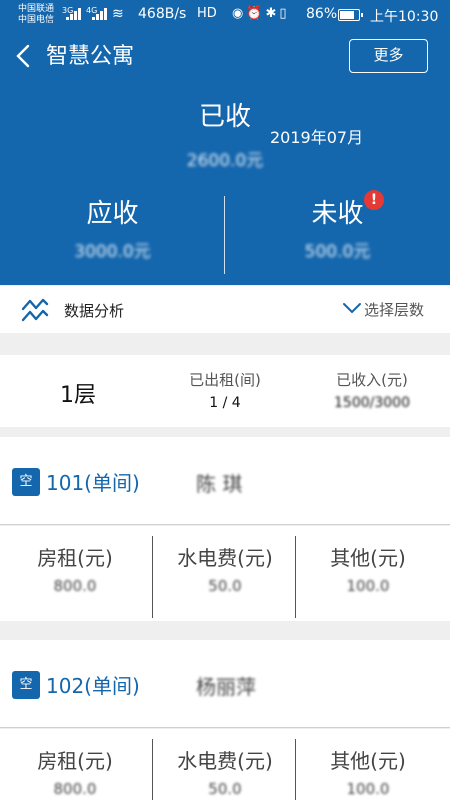 Image resolution: width=450 pixels, height=800 pixels. Describe the element at coordinates (350, 15) in the screenshot. I see `battery-icon` at that location.